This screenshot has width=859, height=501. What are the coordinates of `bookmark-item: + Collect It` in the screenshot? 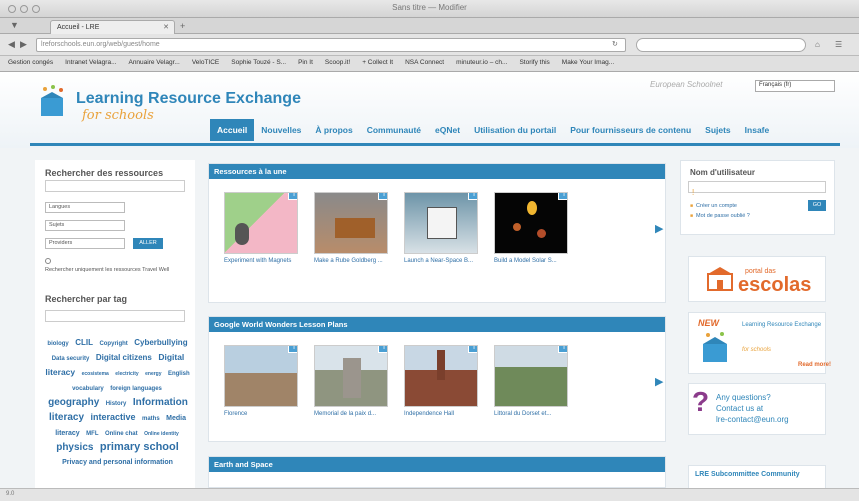 It's located at (377, 63).